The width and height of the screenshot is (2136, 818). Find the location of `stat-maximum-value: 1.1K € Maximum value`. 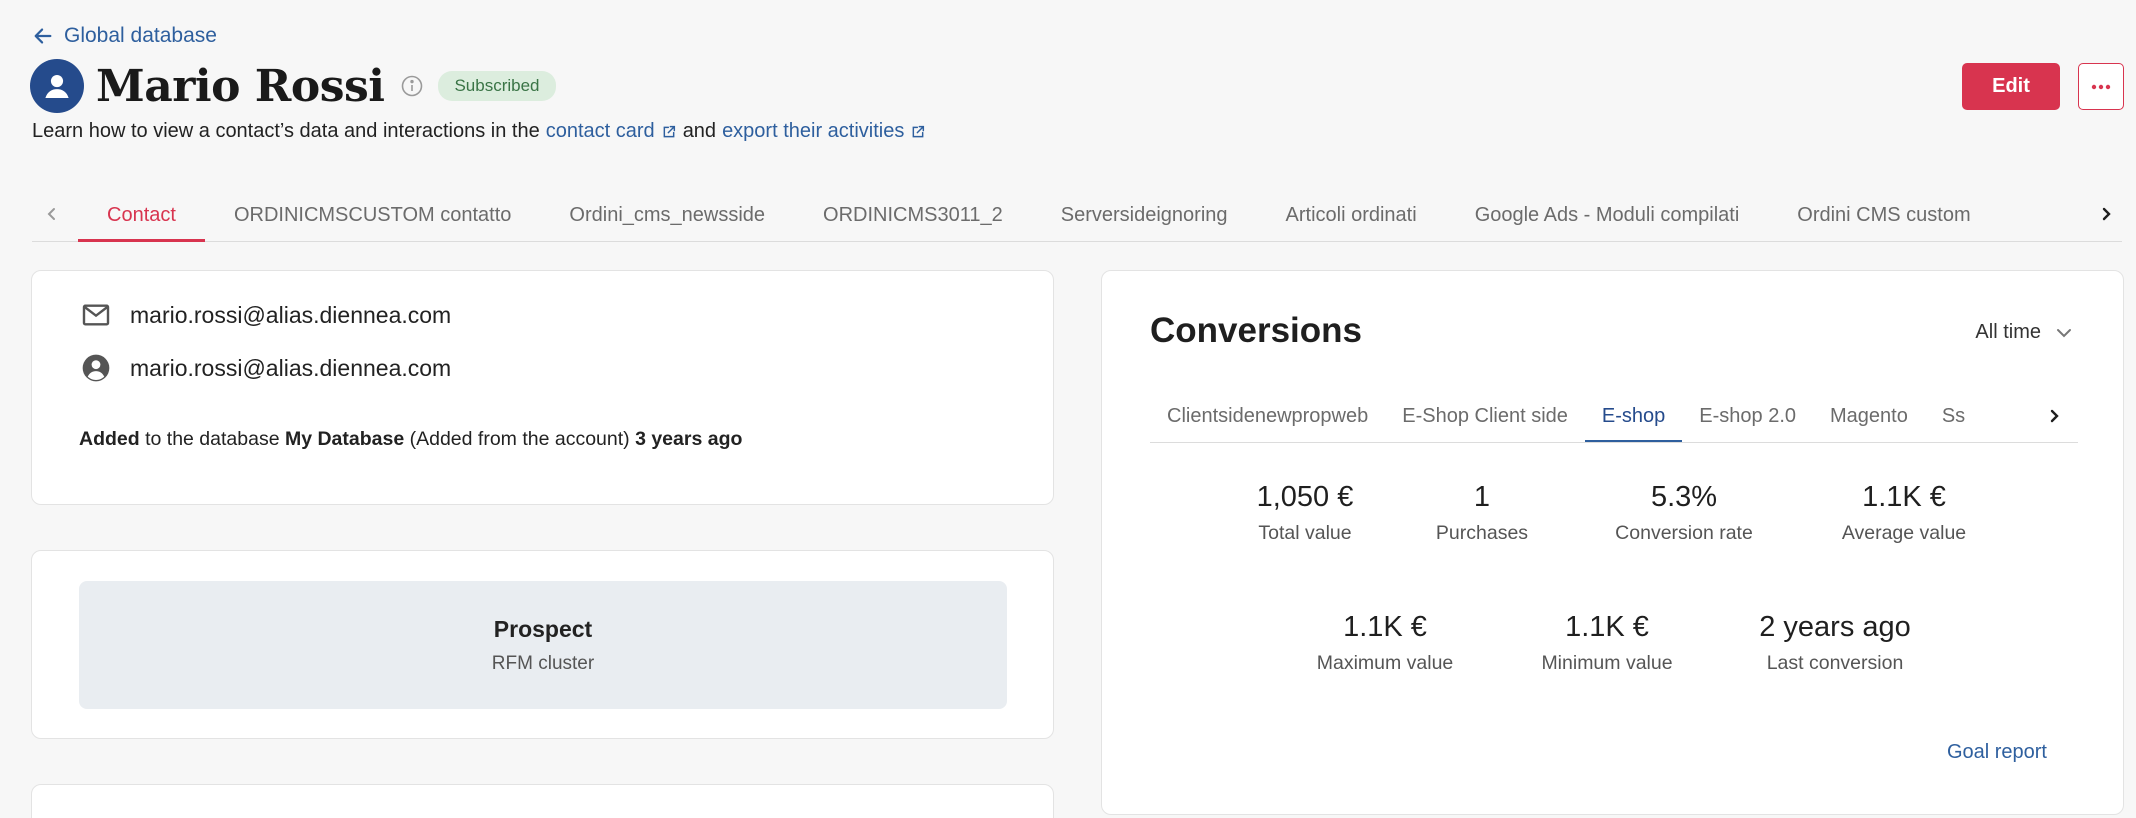

stat-maximum-value: 1.1K € Maximum value is located at coordinates (1385, 643).